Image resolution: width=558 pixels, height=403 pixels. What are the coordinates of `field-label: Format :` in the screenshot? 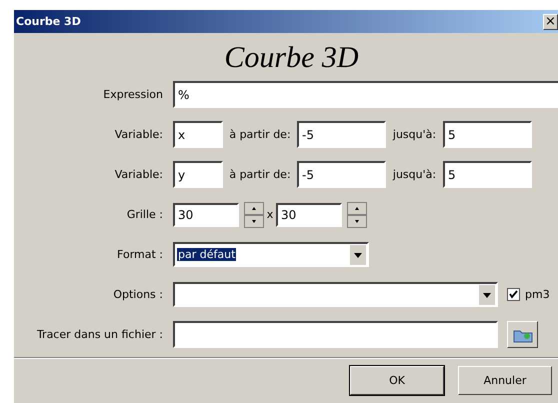 It's located at (140, 254).